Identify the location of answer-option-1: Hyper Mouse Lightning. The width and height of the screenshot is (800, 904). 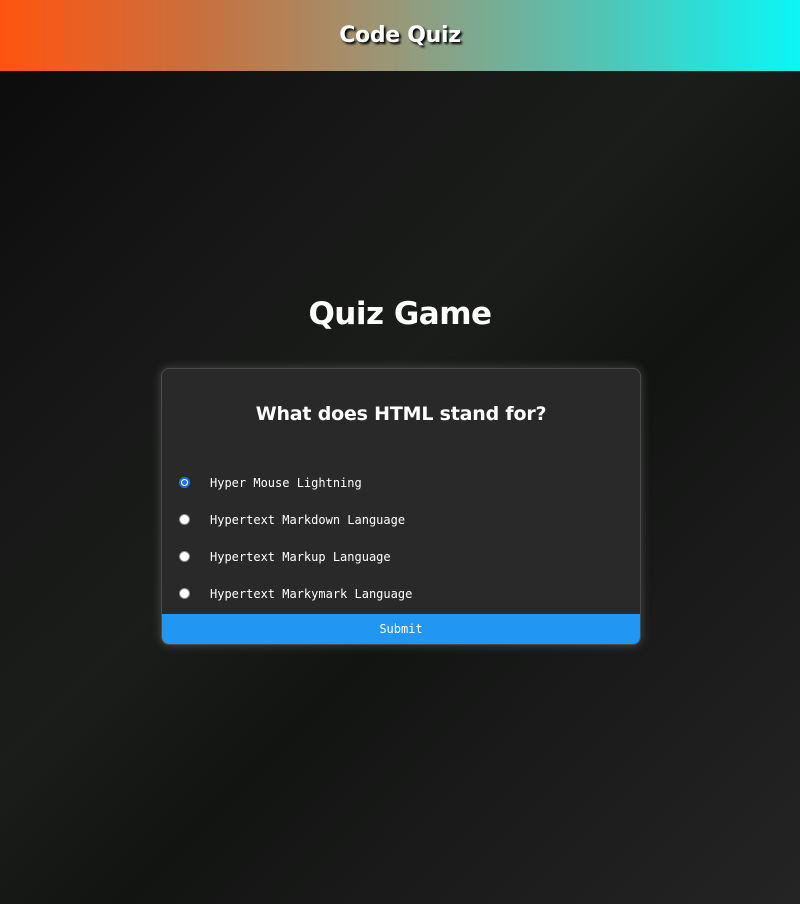
(295, 482).